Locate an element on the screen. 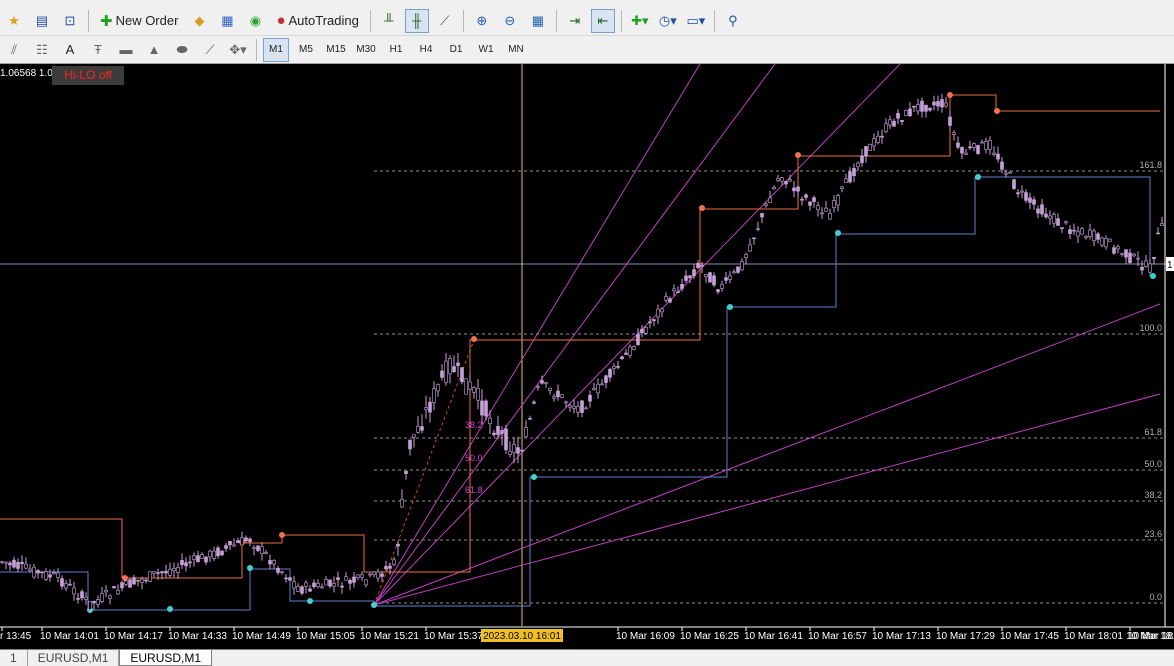 Image resolution: width=1174 pixels, height=666 pixels. timeframe-d1-button: D1 is located at coordinates (456, 50).